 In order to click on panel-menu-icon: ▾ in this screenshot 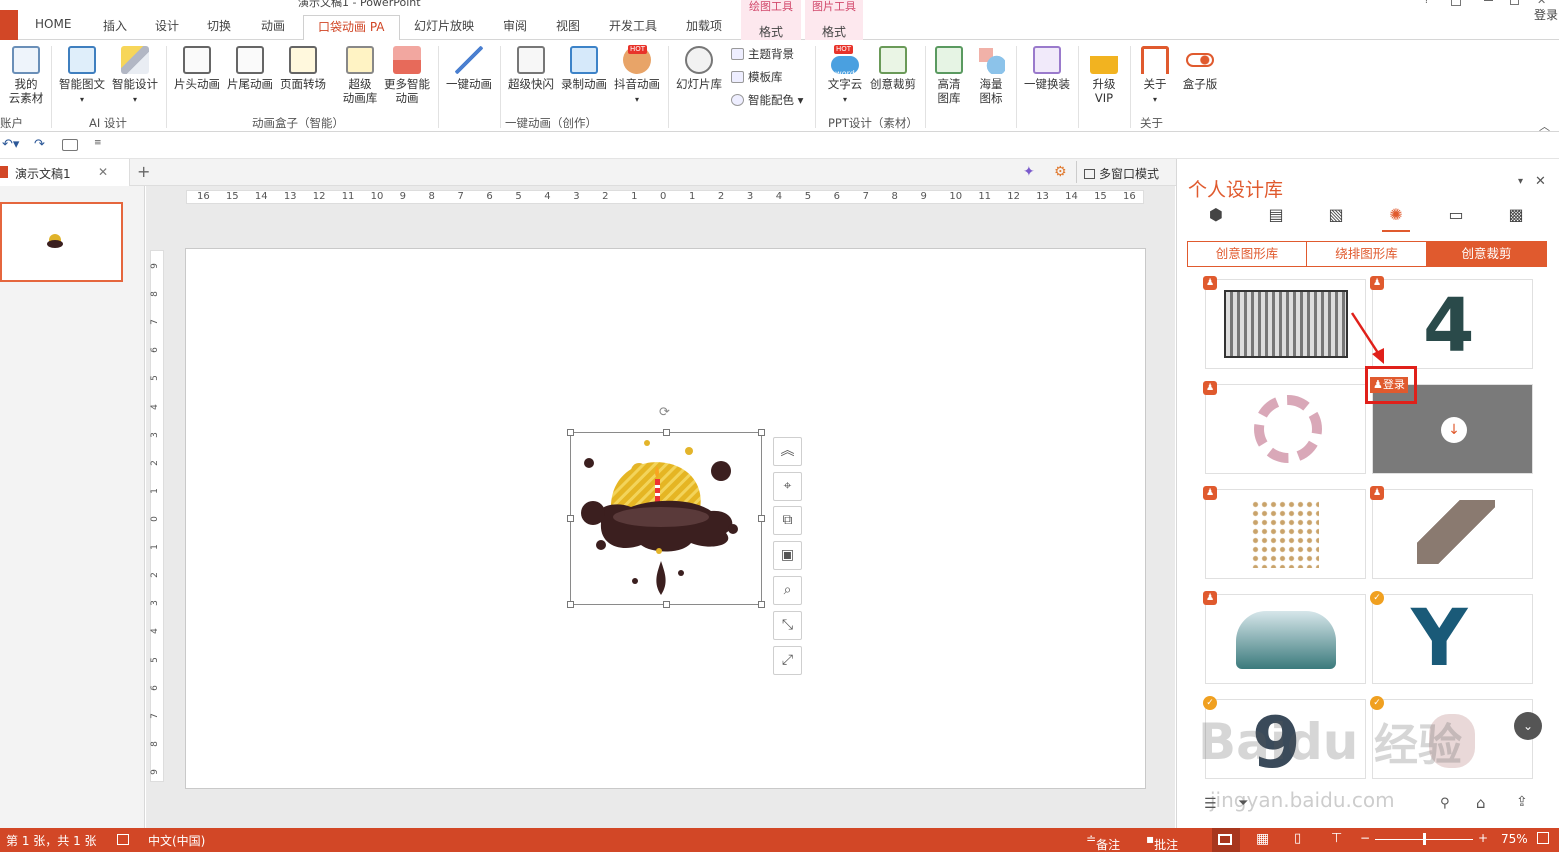, I will do `click(1520, 181)`.